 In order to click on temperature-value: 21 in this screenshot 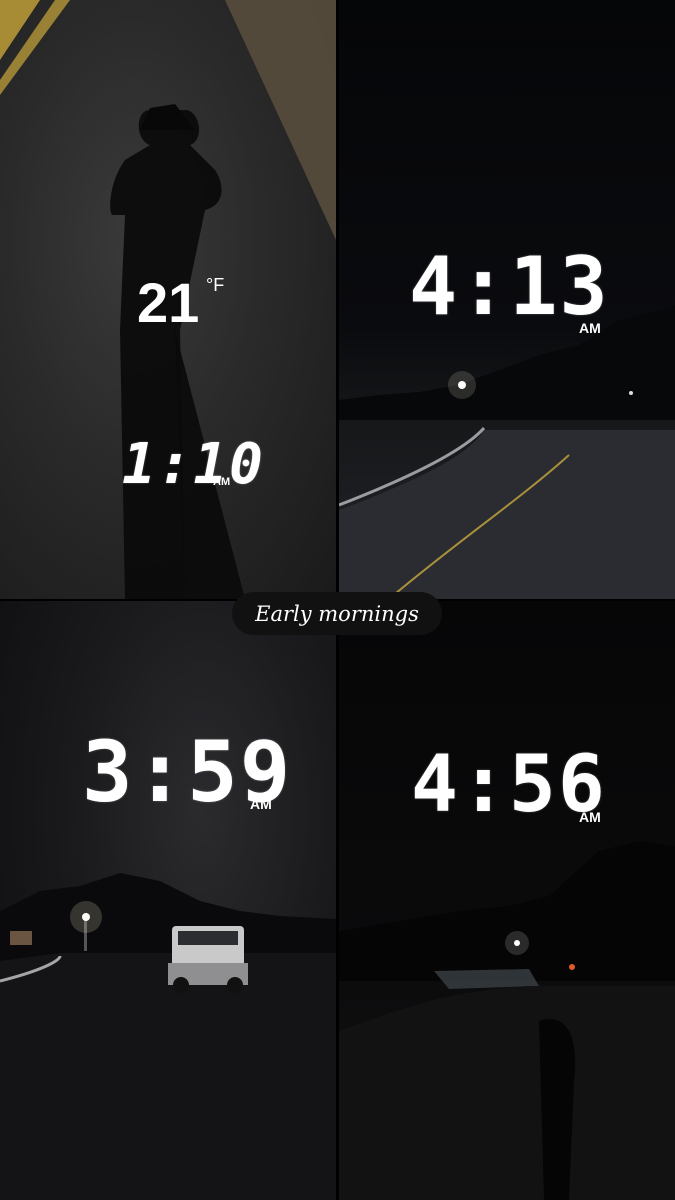, I will do `click(168, 302)`.